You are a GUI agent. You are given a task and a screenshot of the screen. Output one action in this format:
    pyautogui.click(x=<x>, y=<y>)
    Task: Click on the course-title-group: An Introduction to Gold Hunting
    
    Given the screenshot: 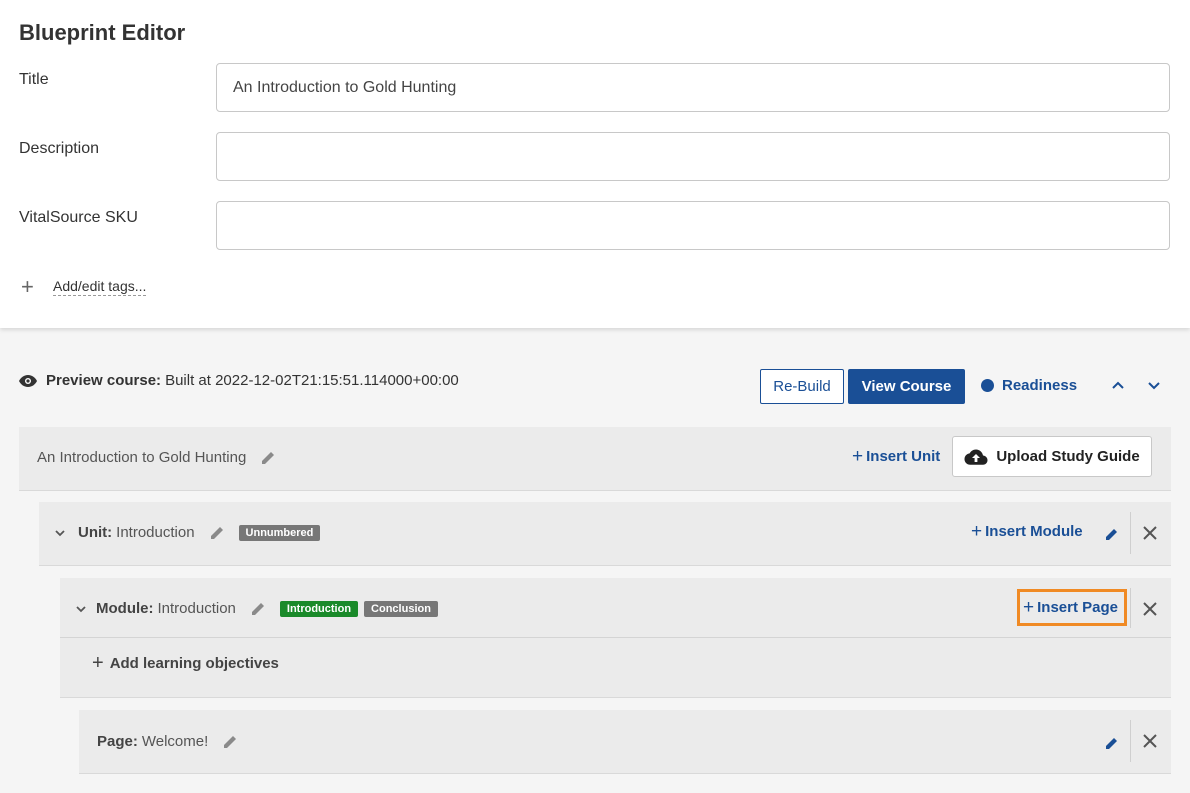 What is the action you would take?
    pyautogui.click(x=156, y=457)
    